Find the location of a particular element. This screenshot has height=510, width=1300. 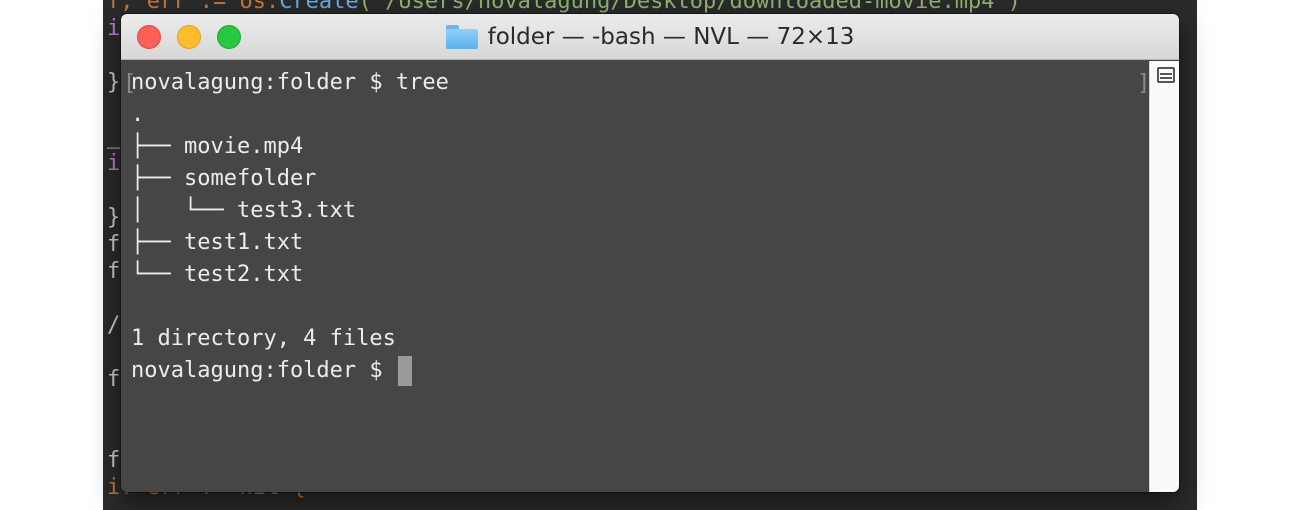

editor-code-token: _ is located at coordinates (114, 136).